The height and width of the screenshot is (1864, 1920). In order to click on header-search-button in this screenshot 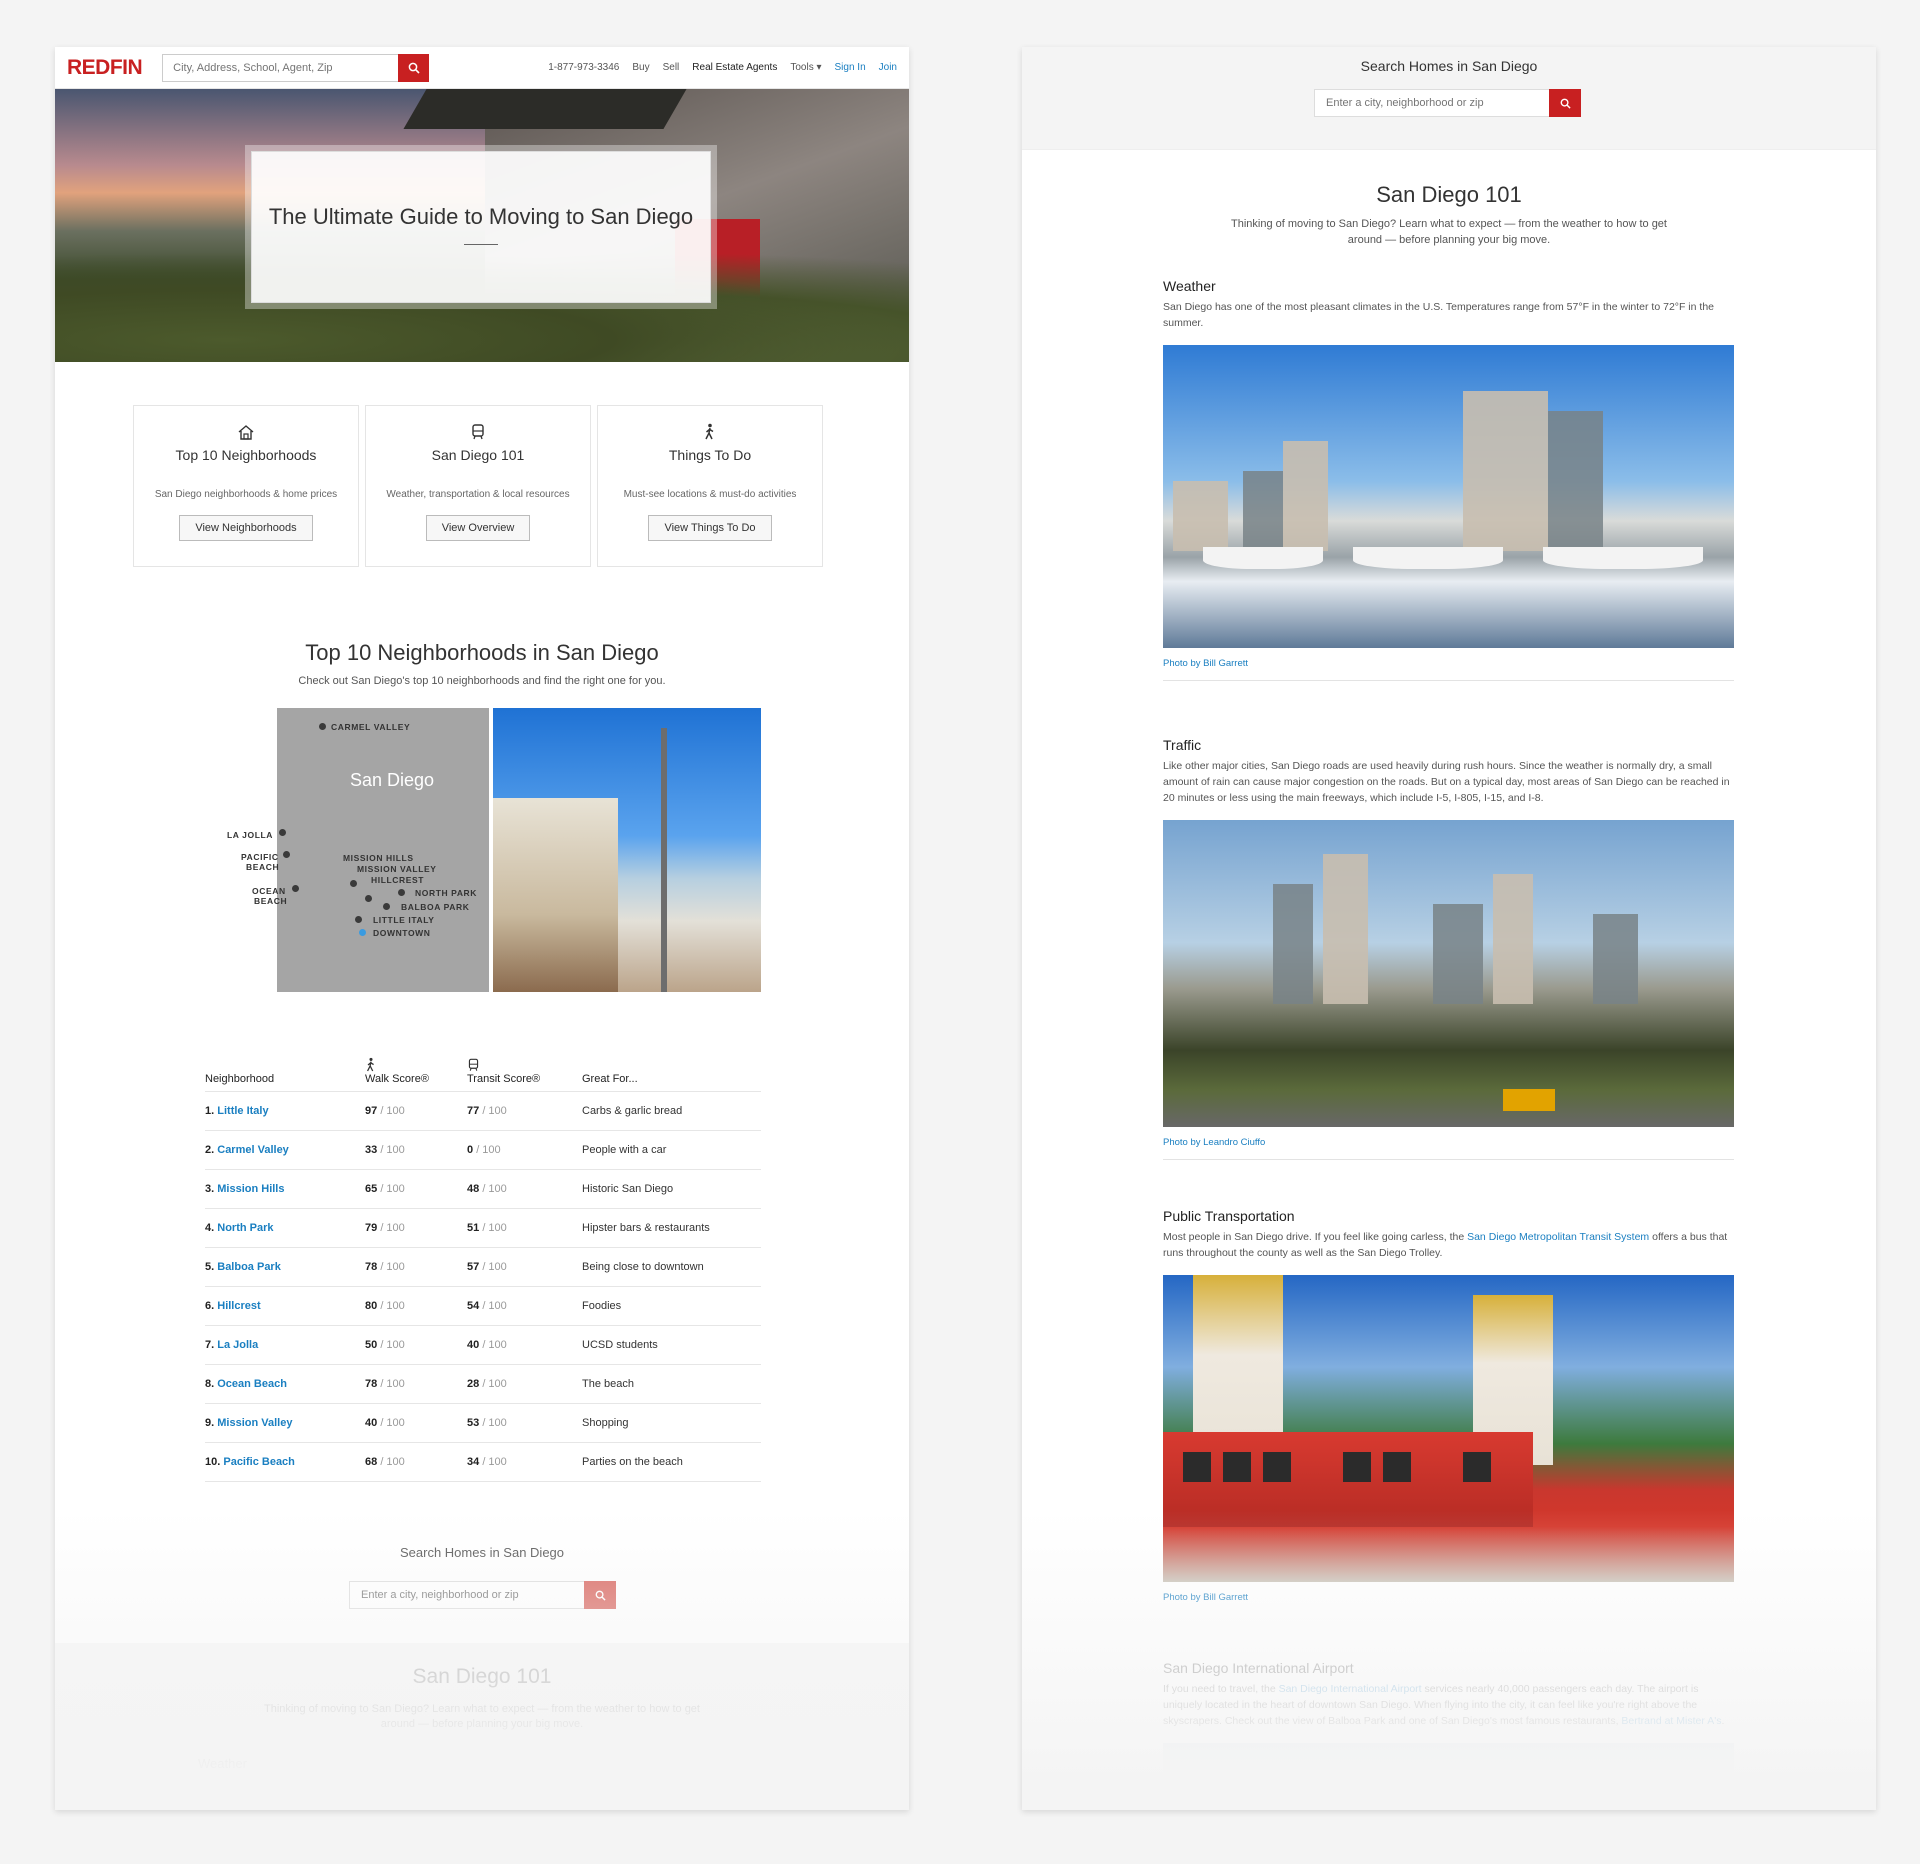, I will do `click(1565, 103)`.